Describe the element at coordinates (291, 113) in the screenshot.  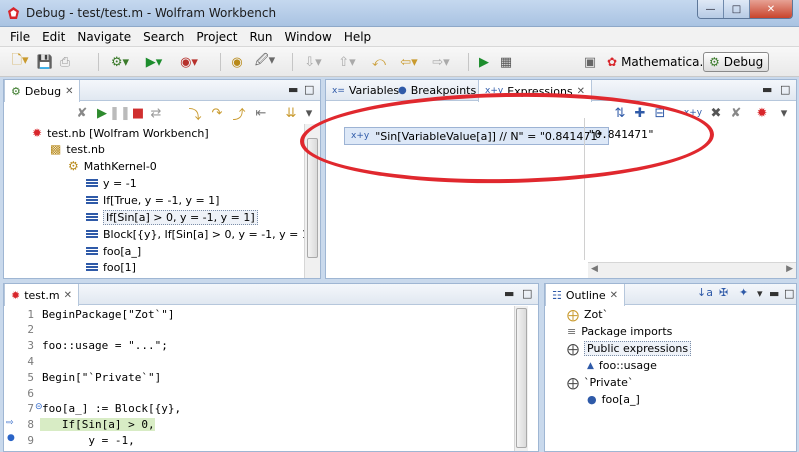
I see `use-step-filters-icon: ⇊` at that location.